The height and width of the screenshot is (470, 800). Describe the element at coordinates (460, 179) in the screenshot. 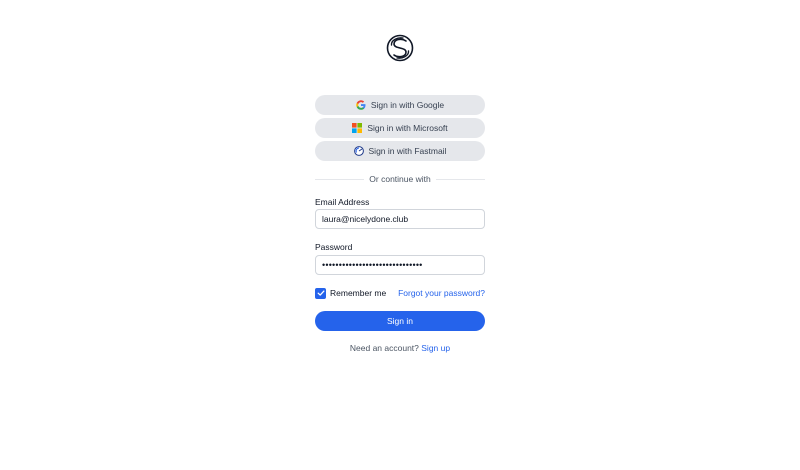

I see `divider-line-right` at that location.